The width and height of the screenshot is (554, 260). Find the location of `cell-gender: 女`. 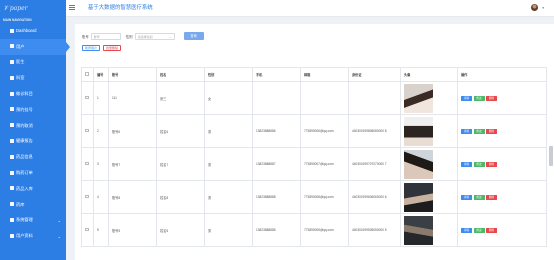

cell-gender: 女 is located at coordinates (228, 98).